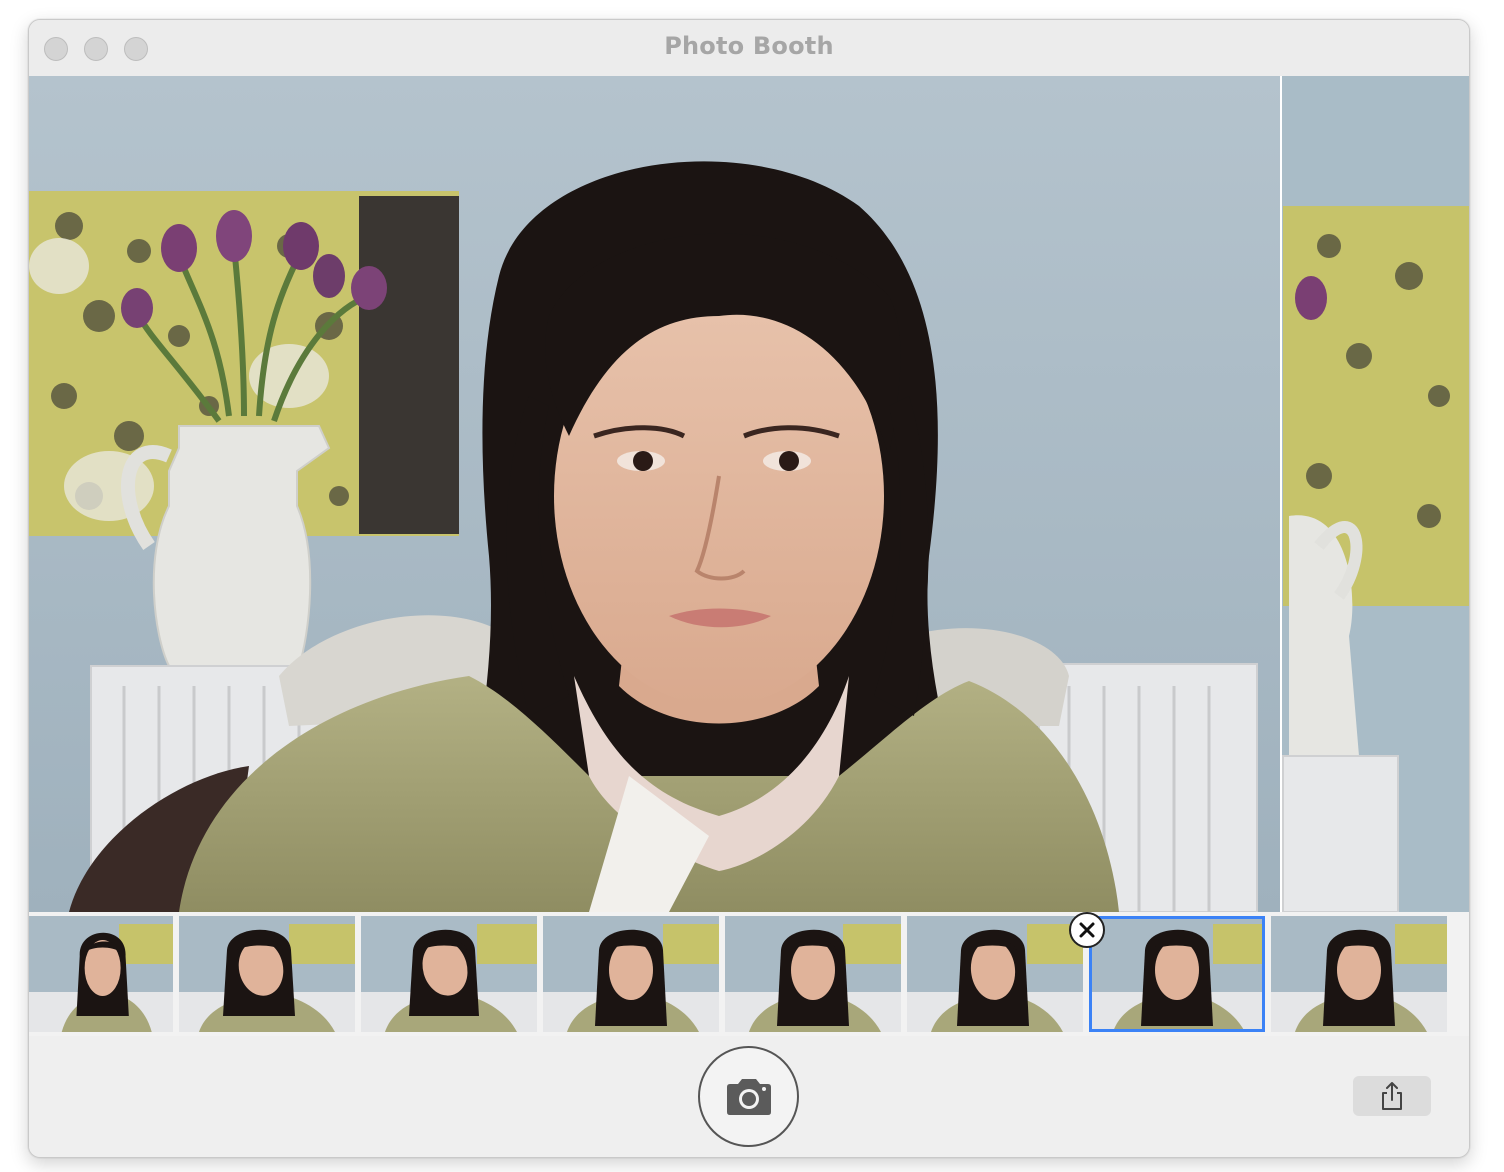  I want to click on take-photo-button, so click(748, 1096).